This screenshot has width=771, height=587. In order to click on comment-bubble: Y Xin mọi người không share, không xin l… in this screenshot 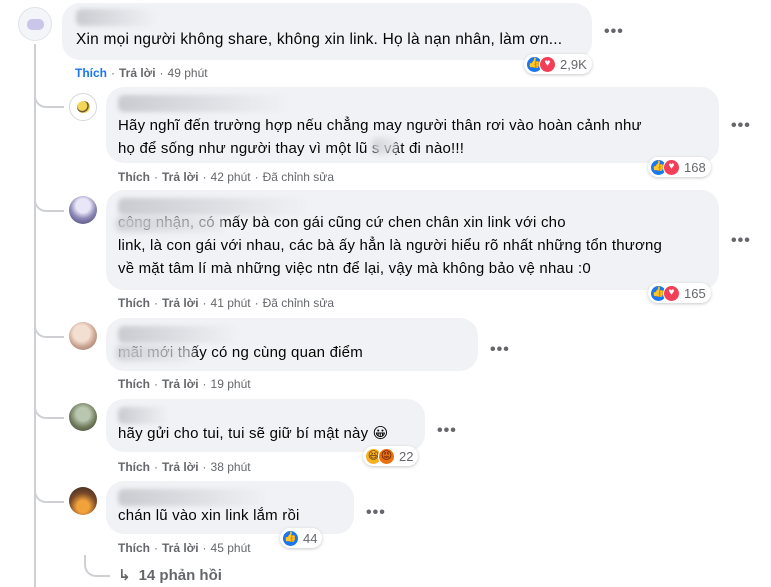, I will do `click(327, 31)`.